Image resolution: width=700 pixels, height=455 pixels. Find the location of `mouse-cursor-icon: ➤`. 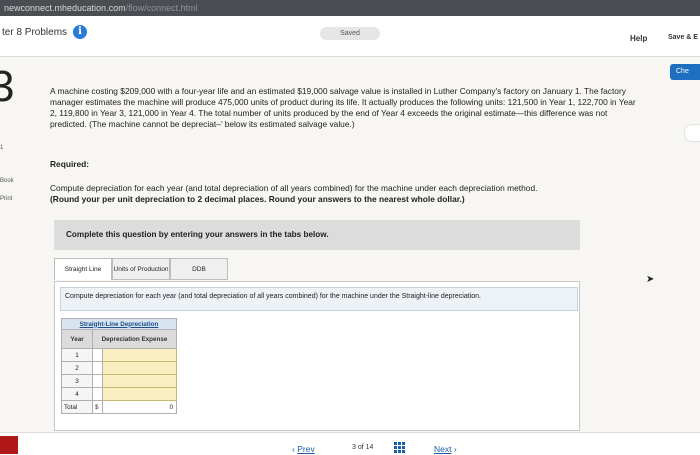

mouse-cursor-icon: ➤ is located at coordinates (650, 279).